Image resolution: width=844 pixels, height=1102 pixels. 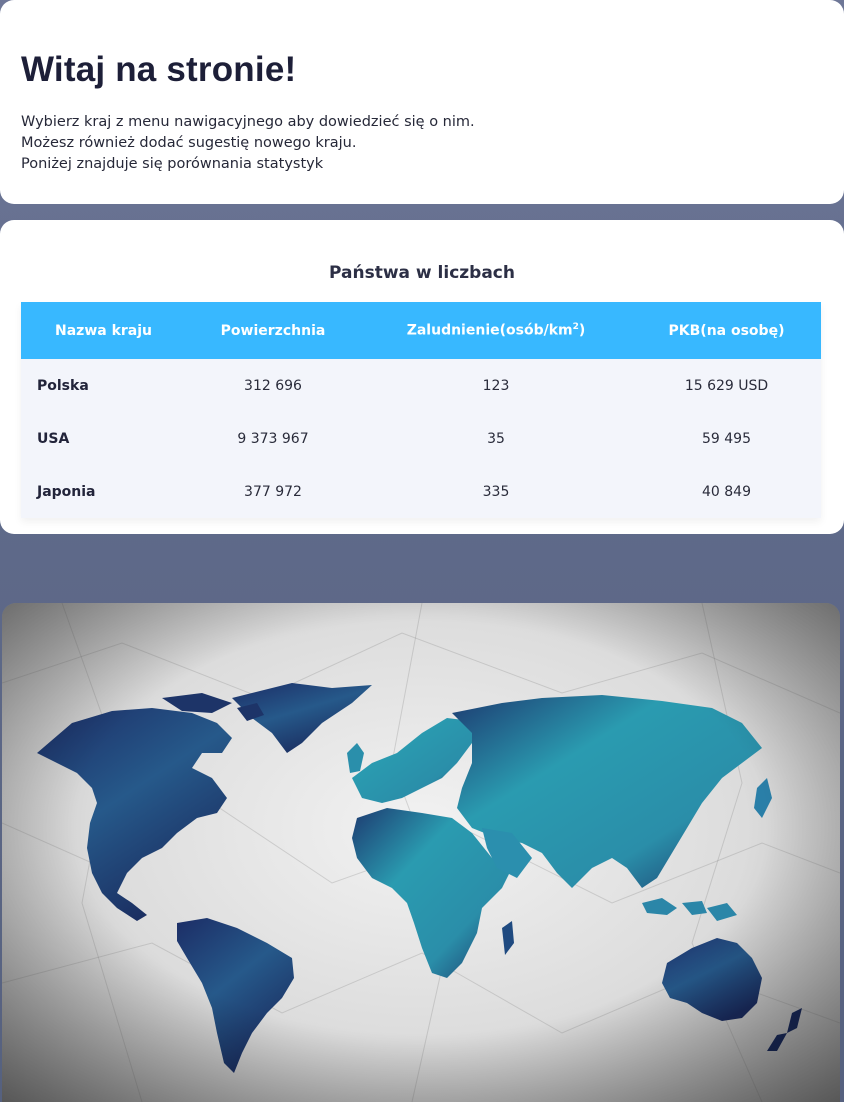 I want to click on cell-density: 123, so click(x=496, y=385).